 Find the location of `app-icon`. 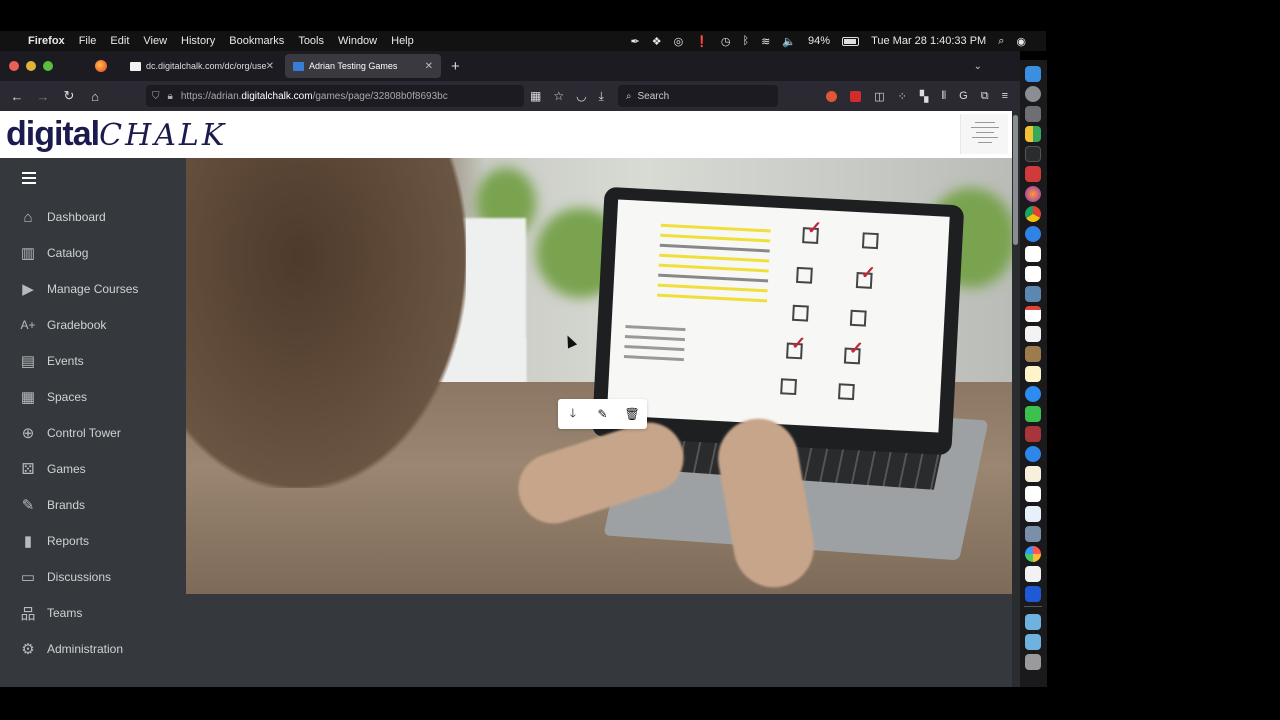

app-icon is located at coordinates (1033, 134).